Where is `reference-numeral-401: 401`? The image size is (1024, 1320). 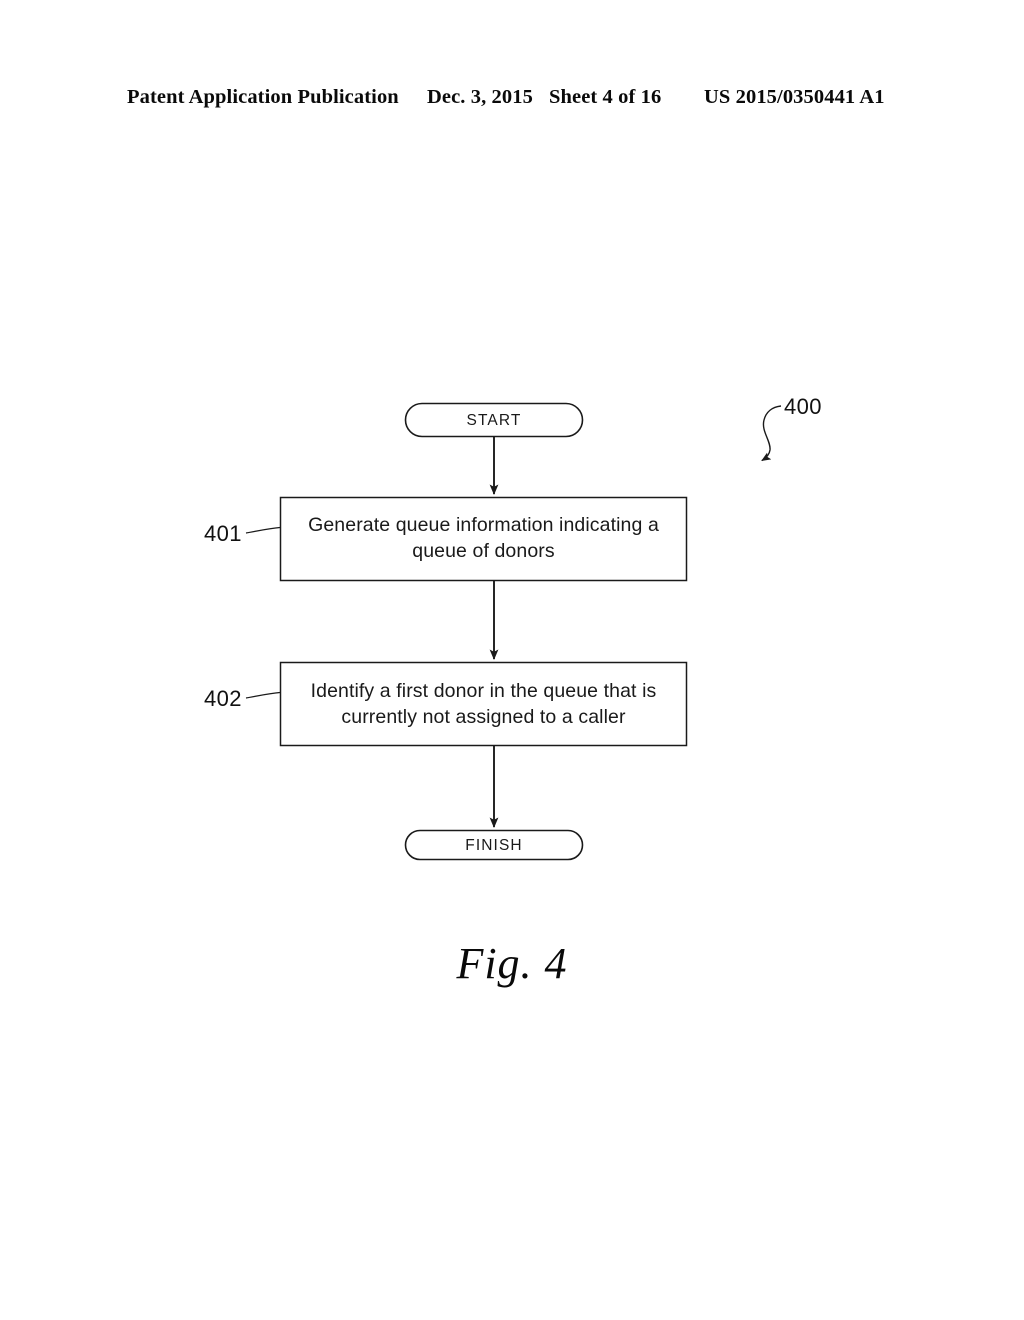 reference-numeral-401: 401 is located at coordinates (223, 533).